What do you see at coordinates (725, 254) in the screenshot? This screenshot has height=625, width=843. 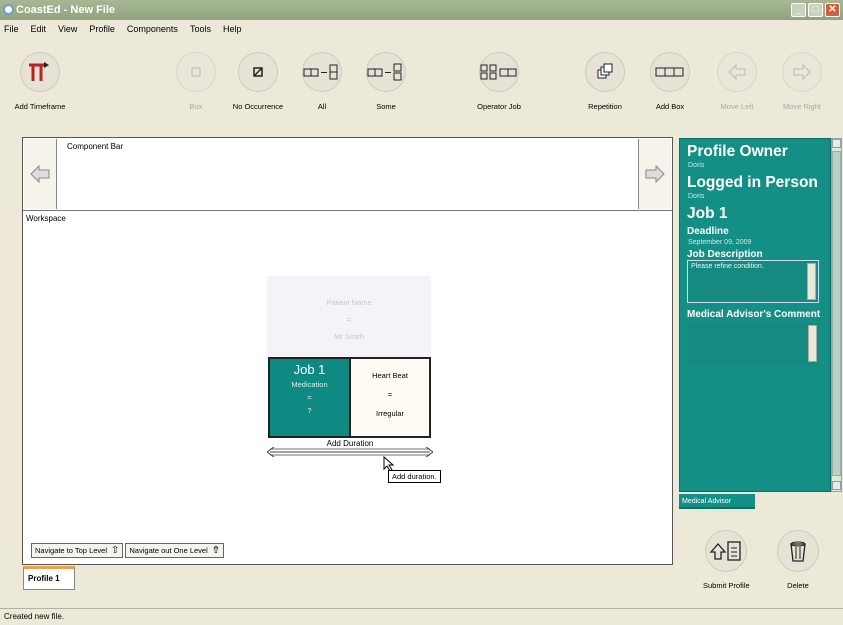 I see `job-description-heading: Job Description` at bounding box center [725, 254].